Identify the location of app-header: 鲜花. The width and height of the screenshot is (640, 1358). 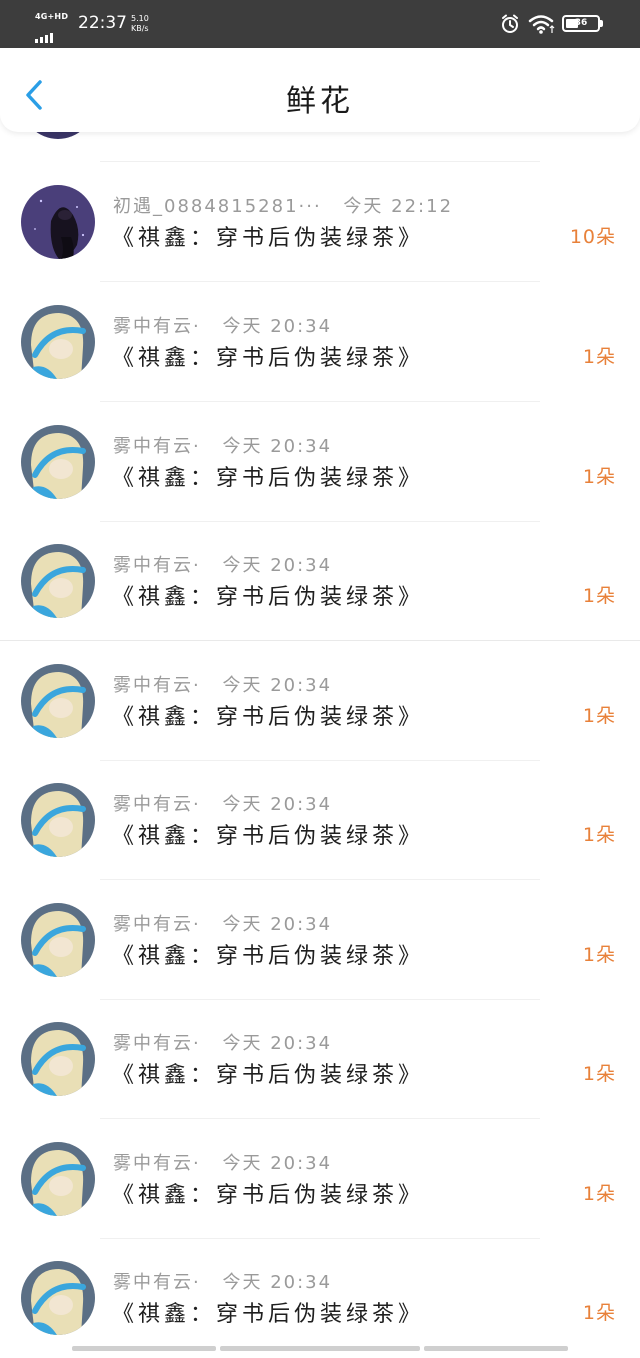
(320, 90).